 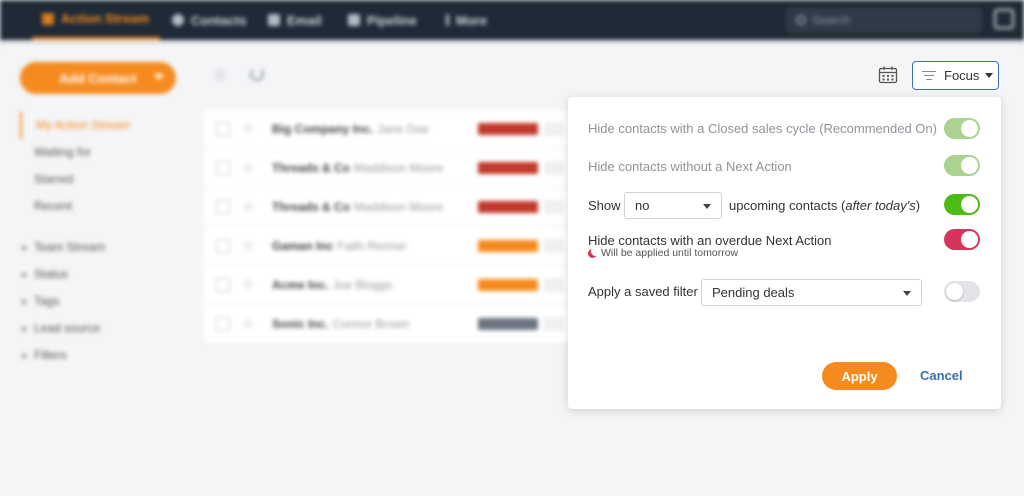 What do you see at coordinates (1004, 19) in the screenshot?
I see `account-icon` at bounding box center [1004, 19].